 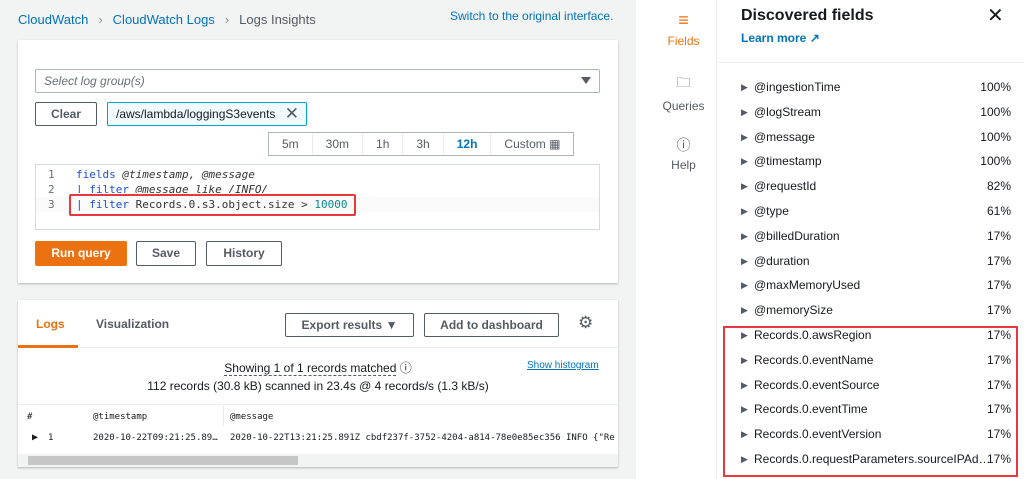 What do you see at coordinates (876, 239) in the screenshot?
I see `field-item: ▶ @billedDuration 17%` at bounding box center [876, 239].